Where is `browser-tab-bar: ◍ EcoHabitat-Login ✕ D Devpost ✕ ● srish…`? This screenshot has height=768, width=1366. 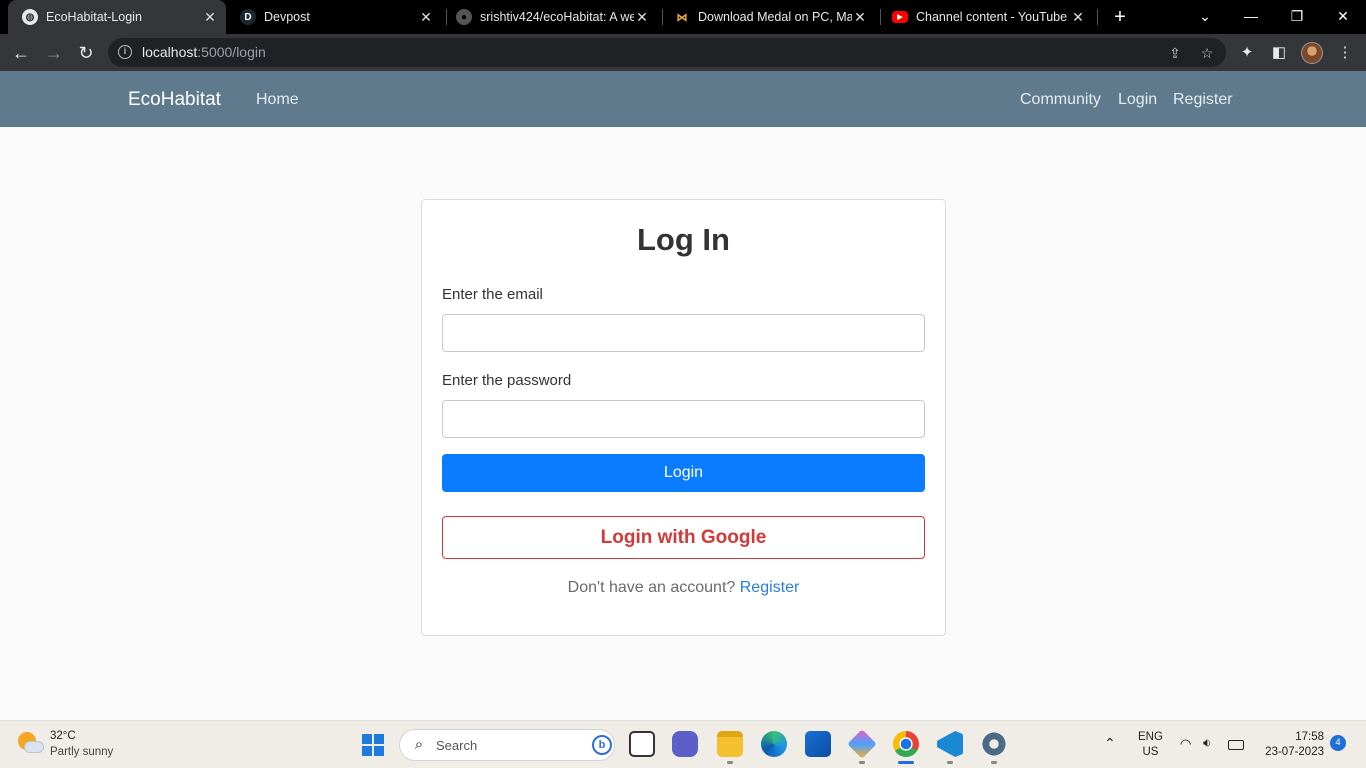
browser-tab-bar: ◍ EcoHabitat-Login ✕ D Devpost ✕ ● srish… is located at coordinates (683, 17).